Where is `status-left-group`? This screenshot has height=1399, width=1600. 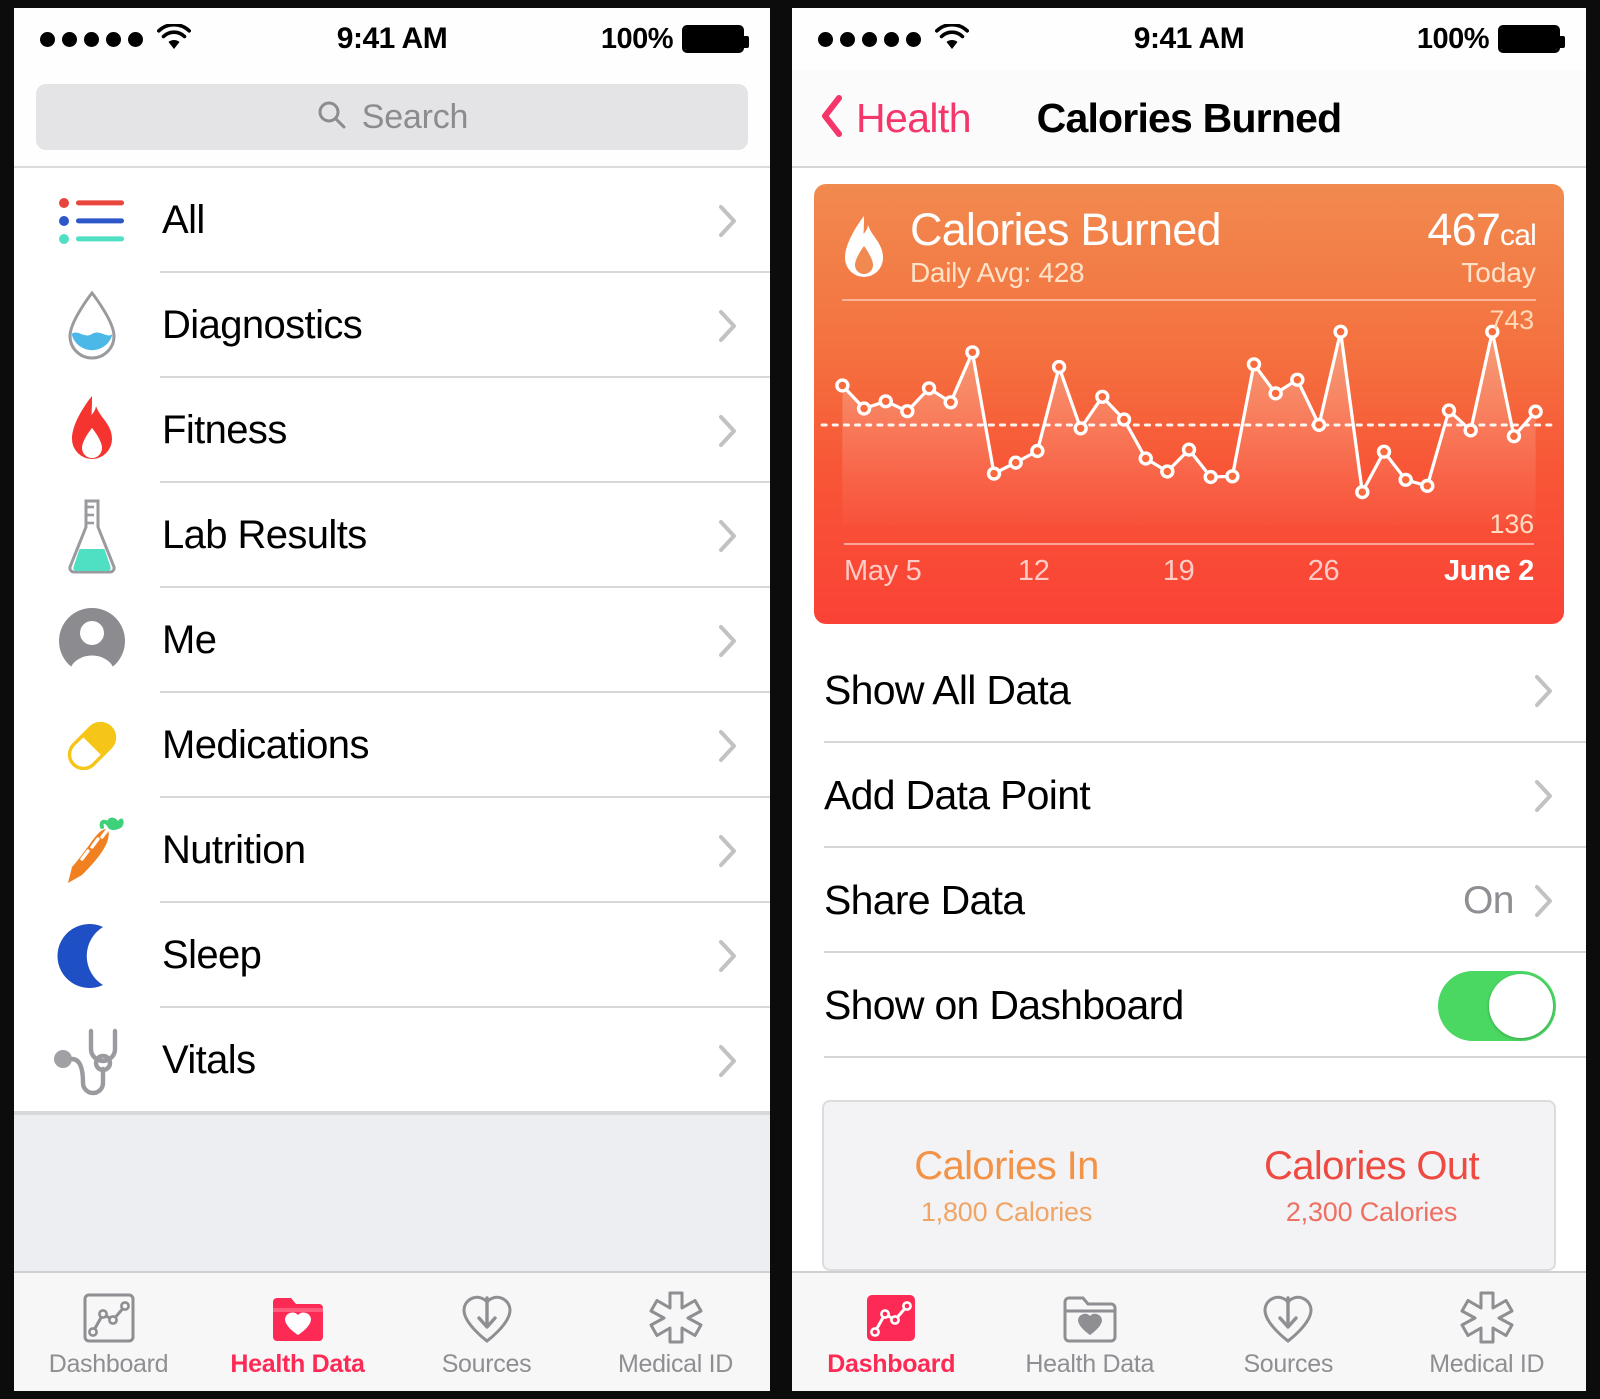
status-left-group is located at coordinates (893, 38).